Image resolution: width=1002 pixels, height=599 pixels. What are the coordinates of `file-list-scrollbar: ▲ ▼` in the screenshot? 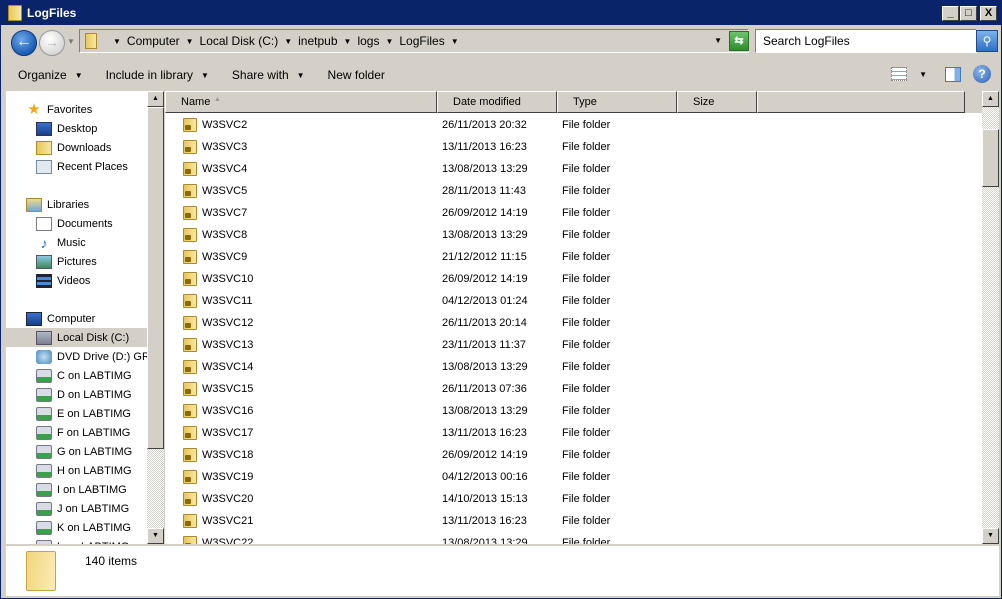 It's located at (990, 317).